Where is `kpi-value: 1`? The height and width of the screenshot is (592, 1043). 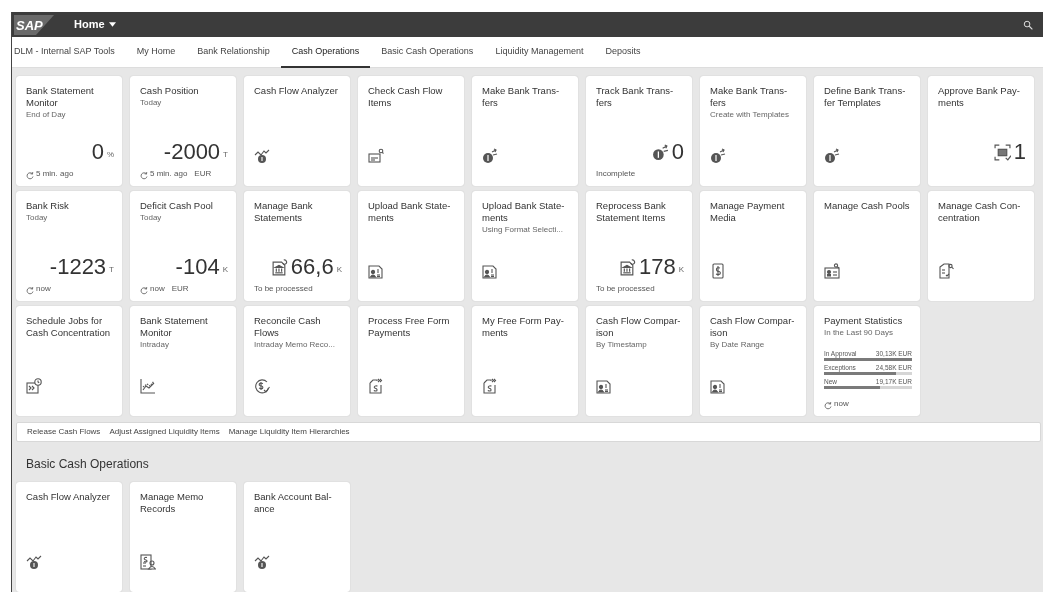
kpi-value: 1 is located at coordinates (1019, 152).